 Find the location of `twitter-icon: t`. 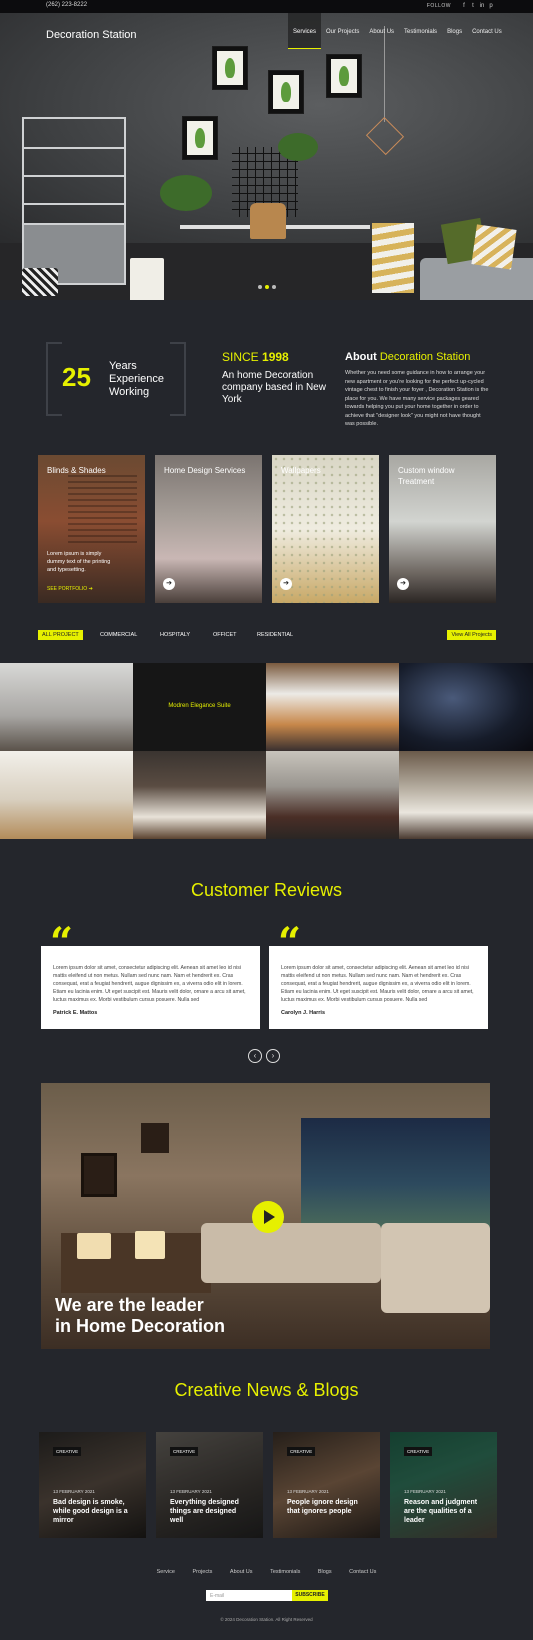

twitter-icon: t is located at coordinates (473, 6).